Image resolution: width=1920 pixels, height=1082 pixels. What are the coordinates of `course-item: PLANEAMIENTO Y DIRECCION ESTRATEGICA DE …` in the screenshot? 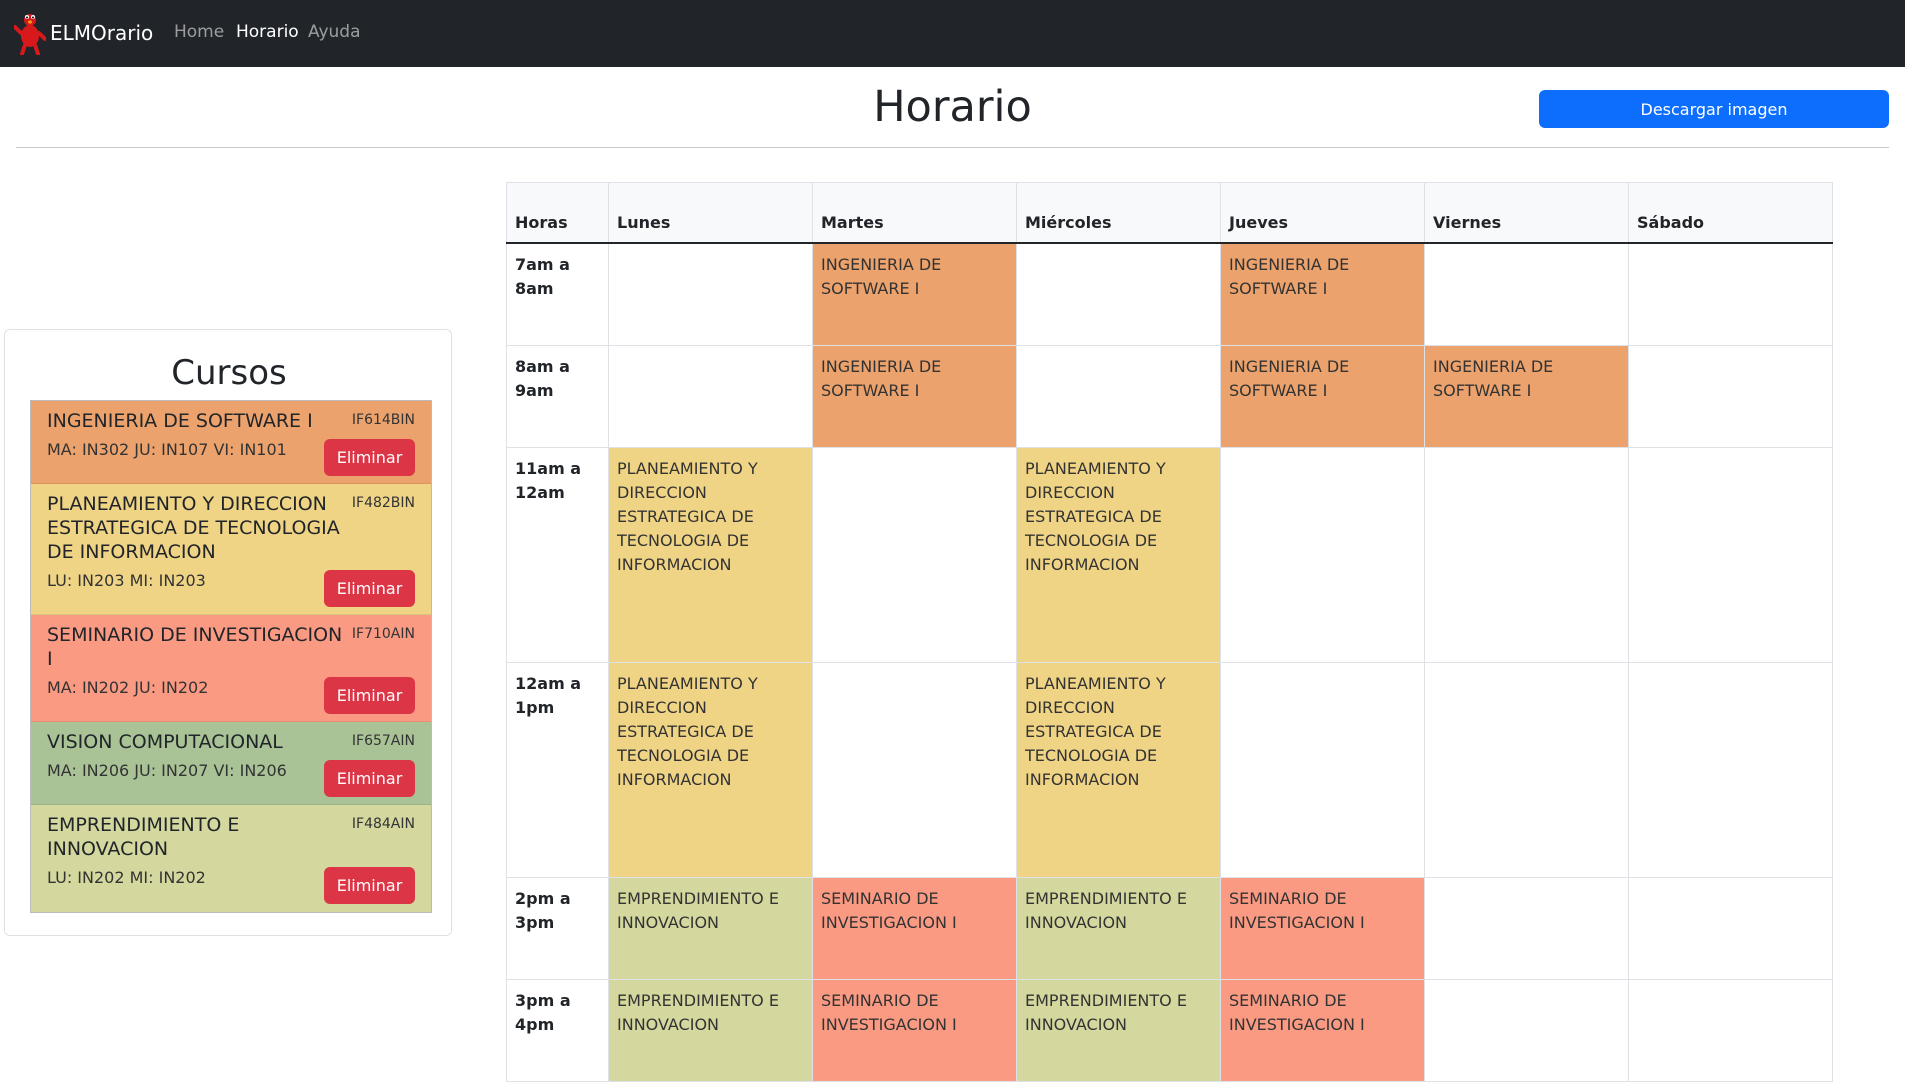 It's located at (231, 549).